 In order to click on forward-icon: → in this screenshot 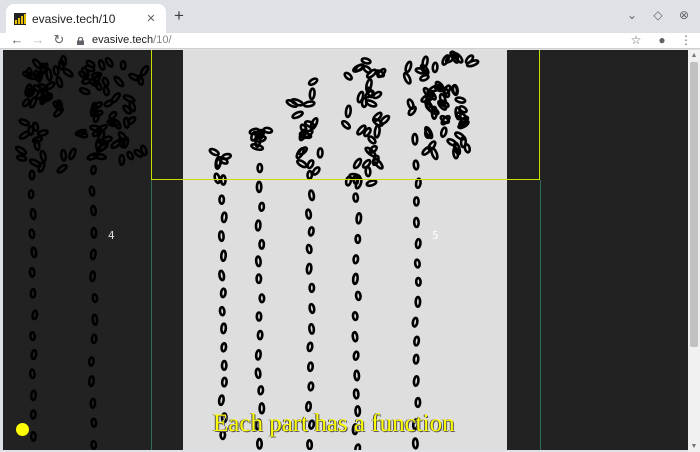, I will do `click(38, 40)`.